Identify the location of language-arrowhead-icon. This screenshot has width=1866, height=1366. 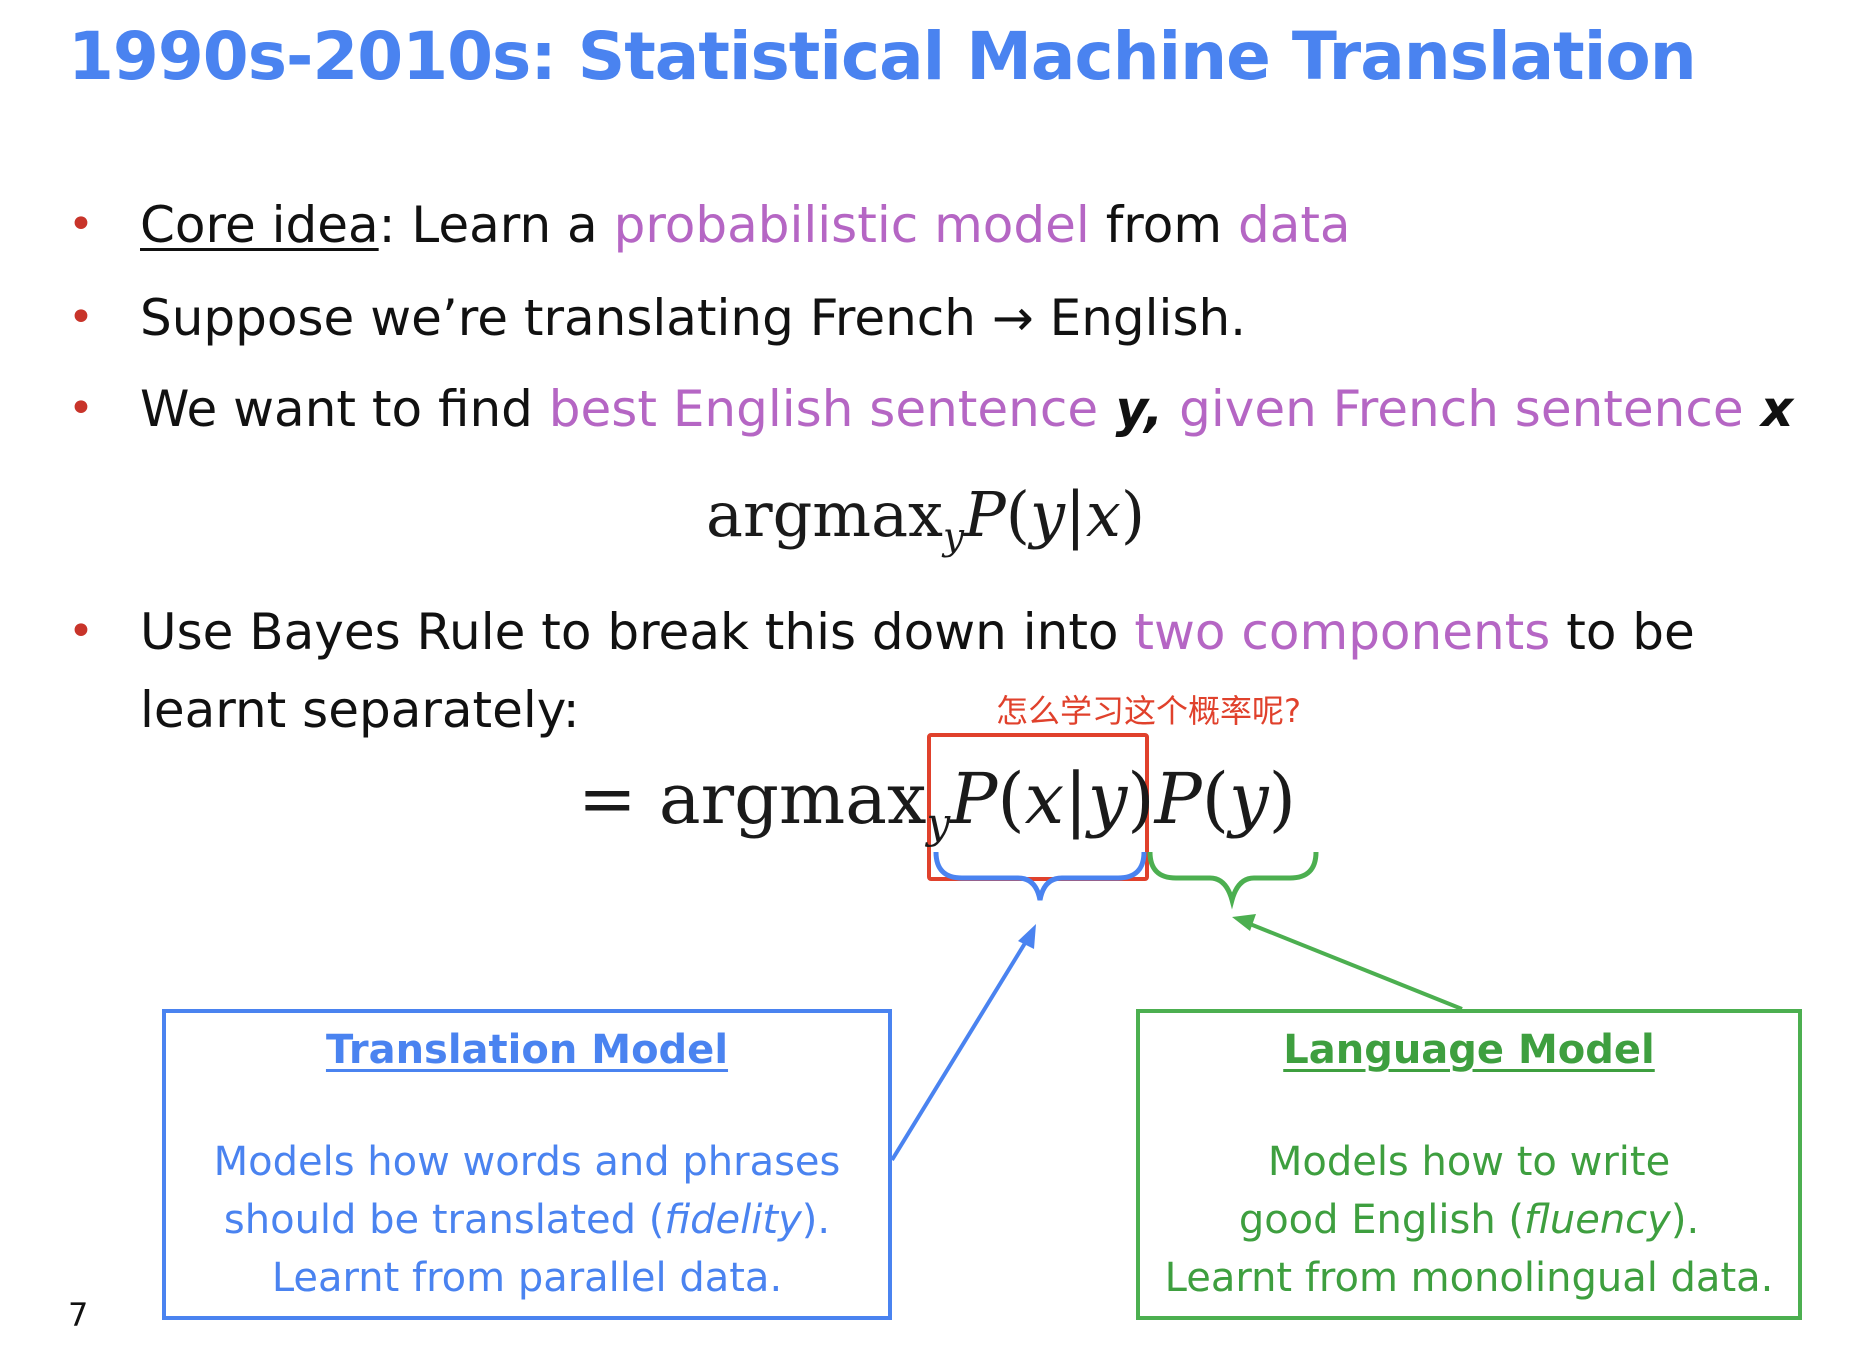
(1244, 922).